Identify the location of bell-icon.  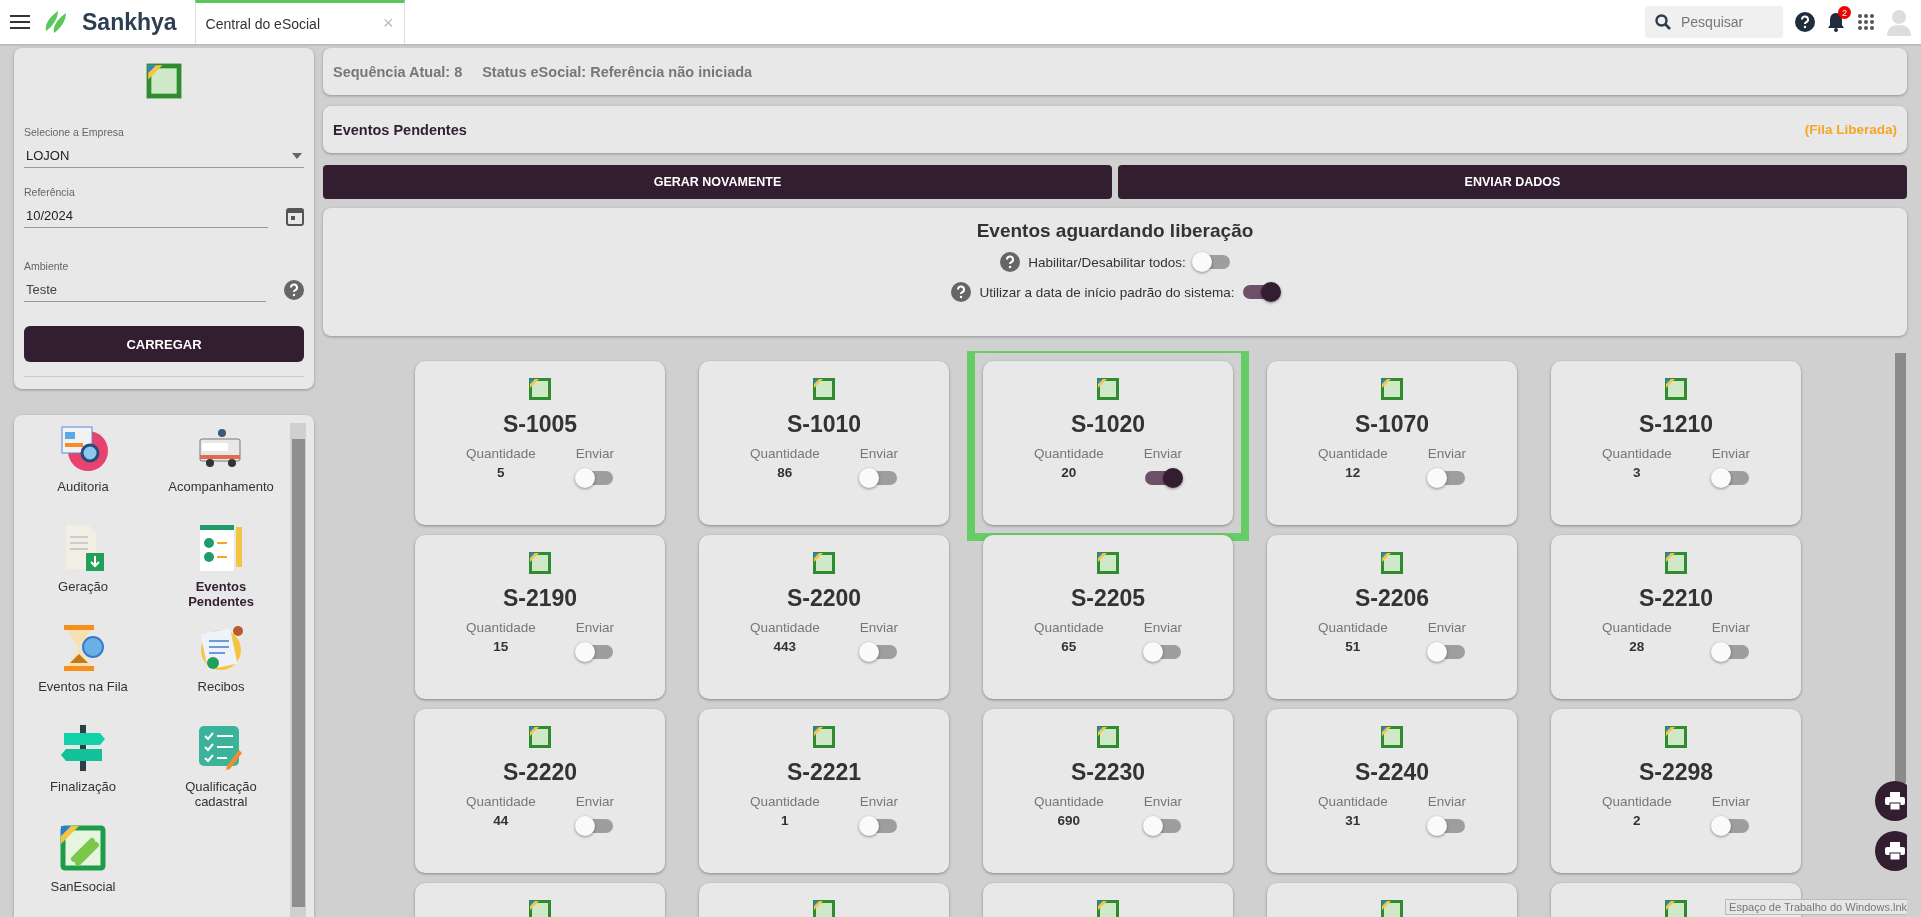
(1836, 22).